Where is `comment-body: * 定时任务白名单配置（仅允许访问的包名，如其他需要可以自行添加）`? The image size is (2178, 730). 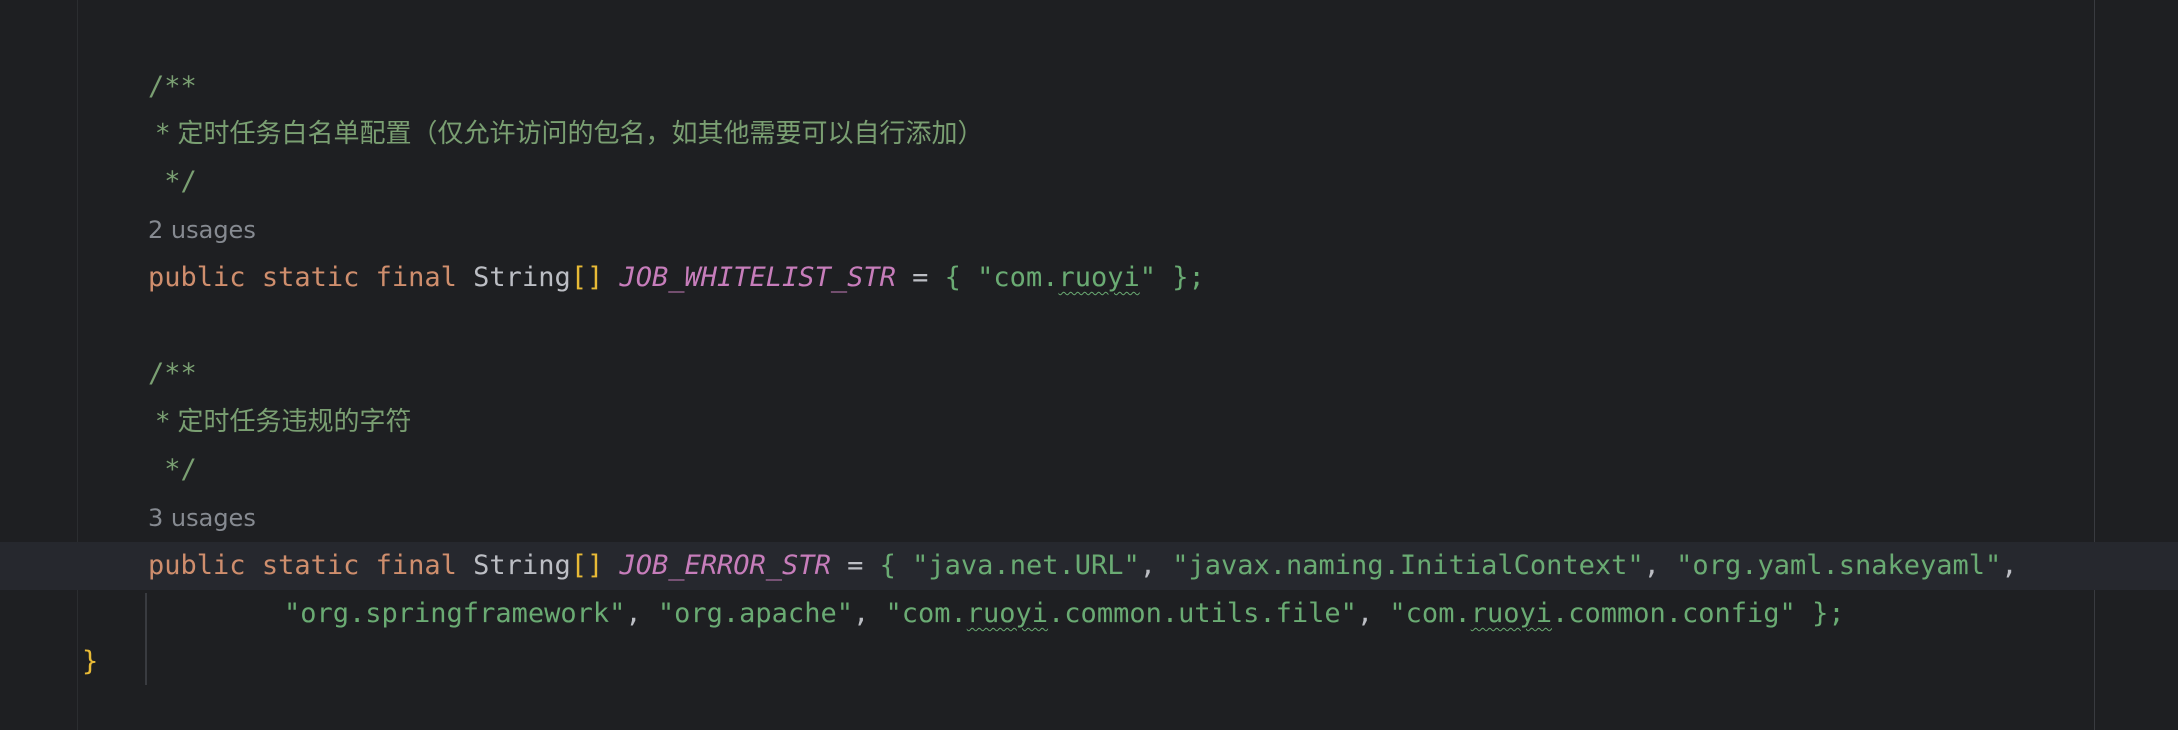
comment-body: * 定时任务白名单配置（仅允许访问的包名，如其他需要可以自行添加） is located at coordinates (566, 134).